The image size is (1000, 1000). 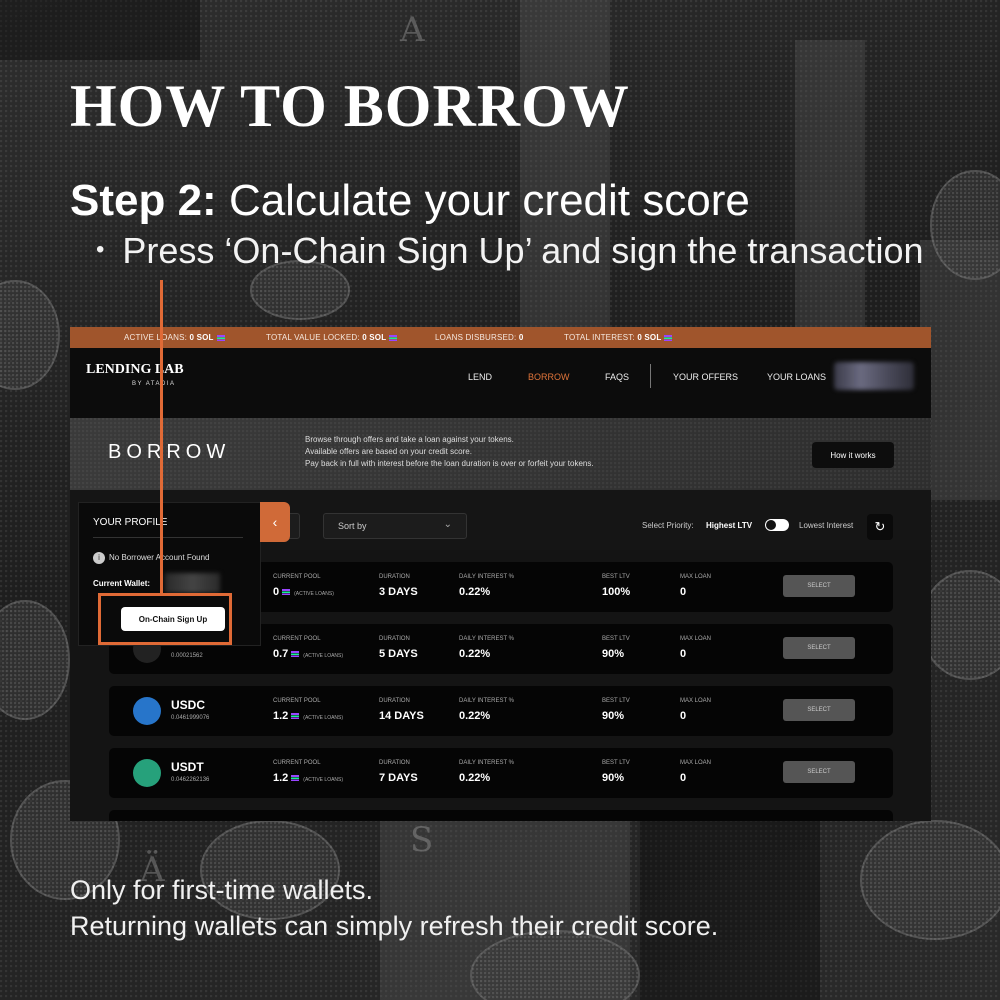 I want to click on annotation-line, so click(x=161, y=438).